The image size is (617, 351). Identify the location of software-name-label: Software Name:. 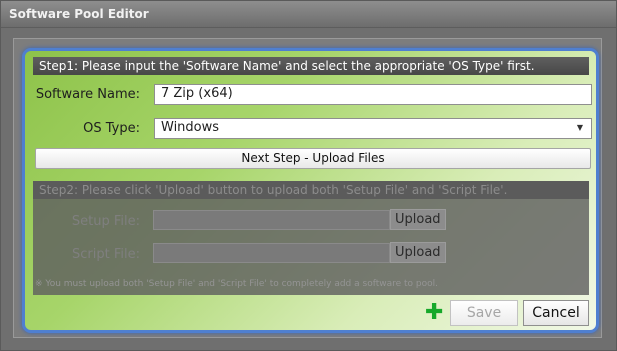
(87, 94).